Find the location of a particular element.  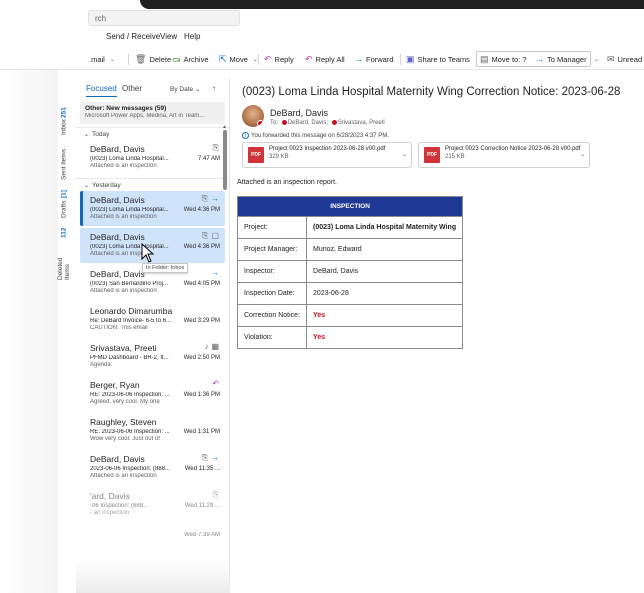

paperclip-icon: ⎘ is located at coordinates (215, 147).